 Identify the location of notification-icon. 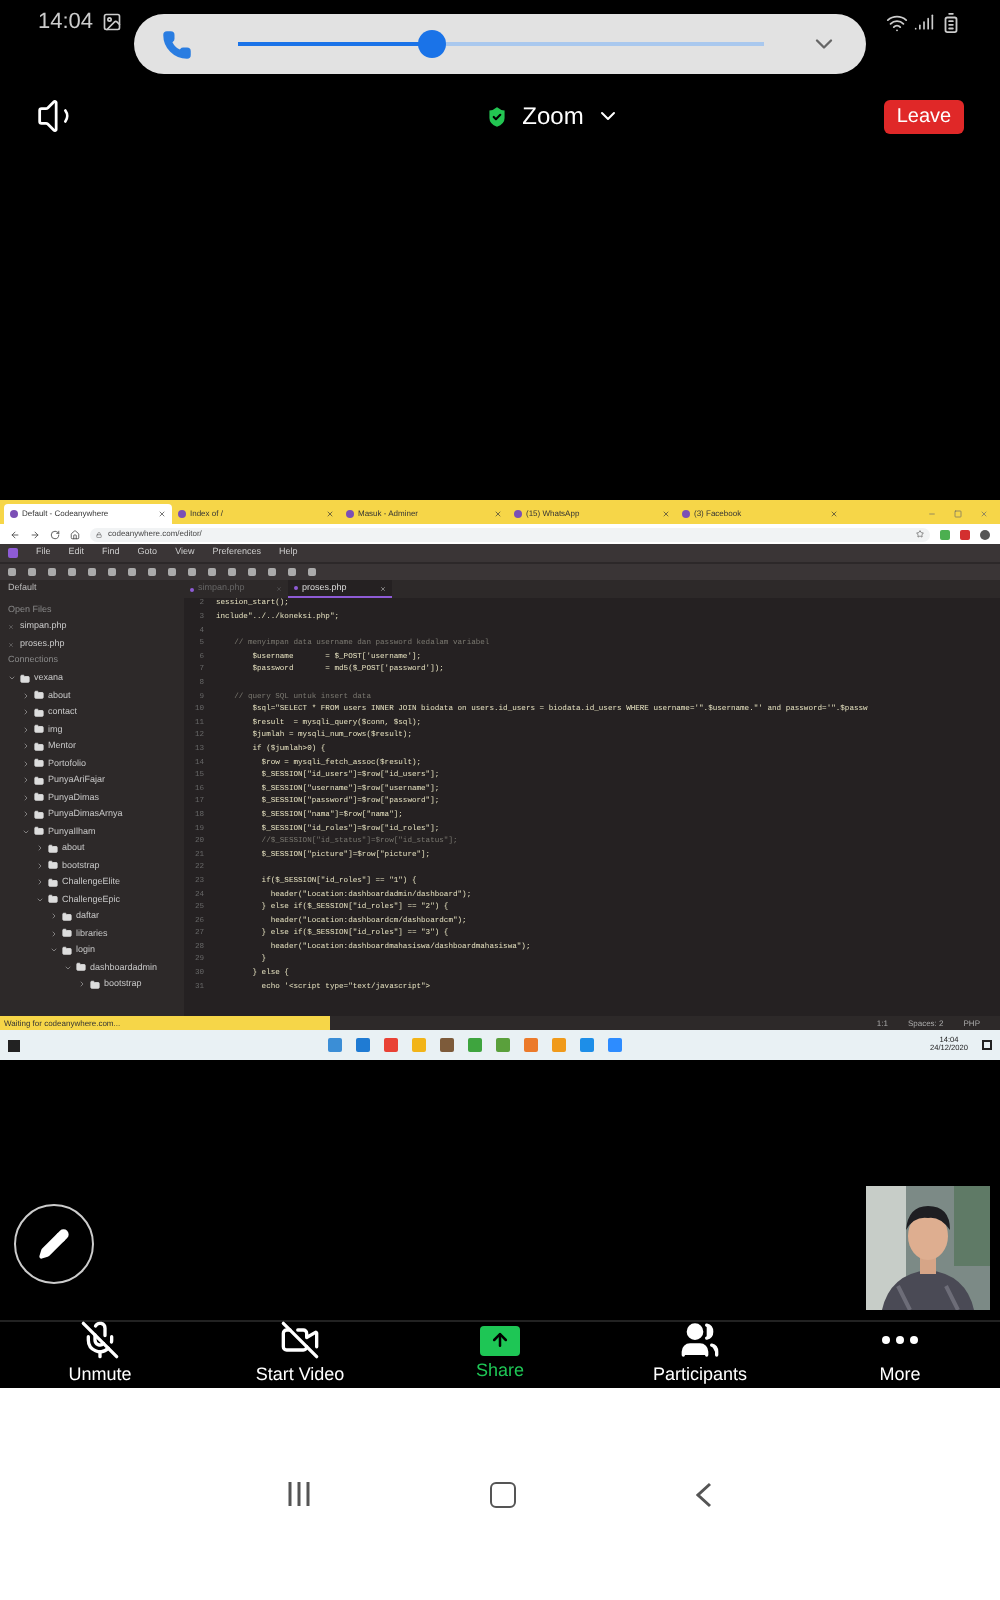
(987, 1045).